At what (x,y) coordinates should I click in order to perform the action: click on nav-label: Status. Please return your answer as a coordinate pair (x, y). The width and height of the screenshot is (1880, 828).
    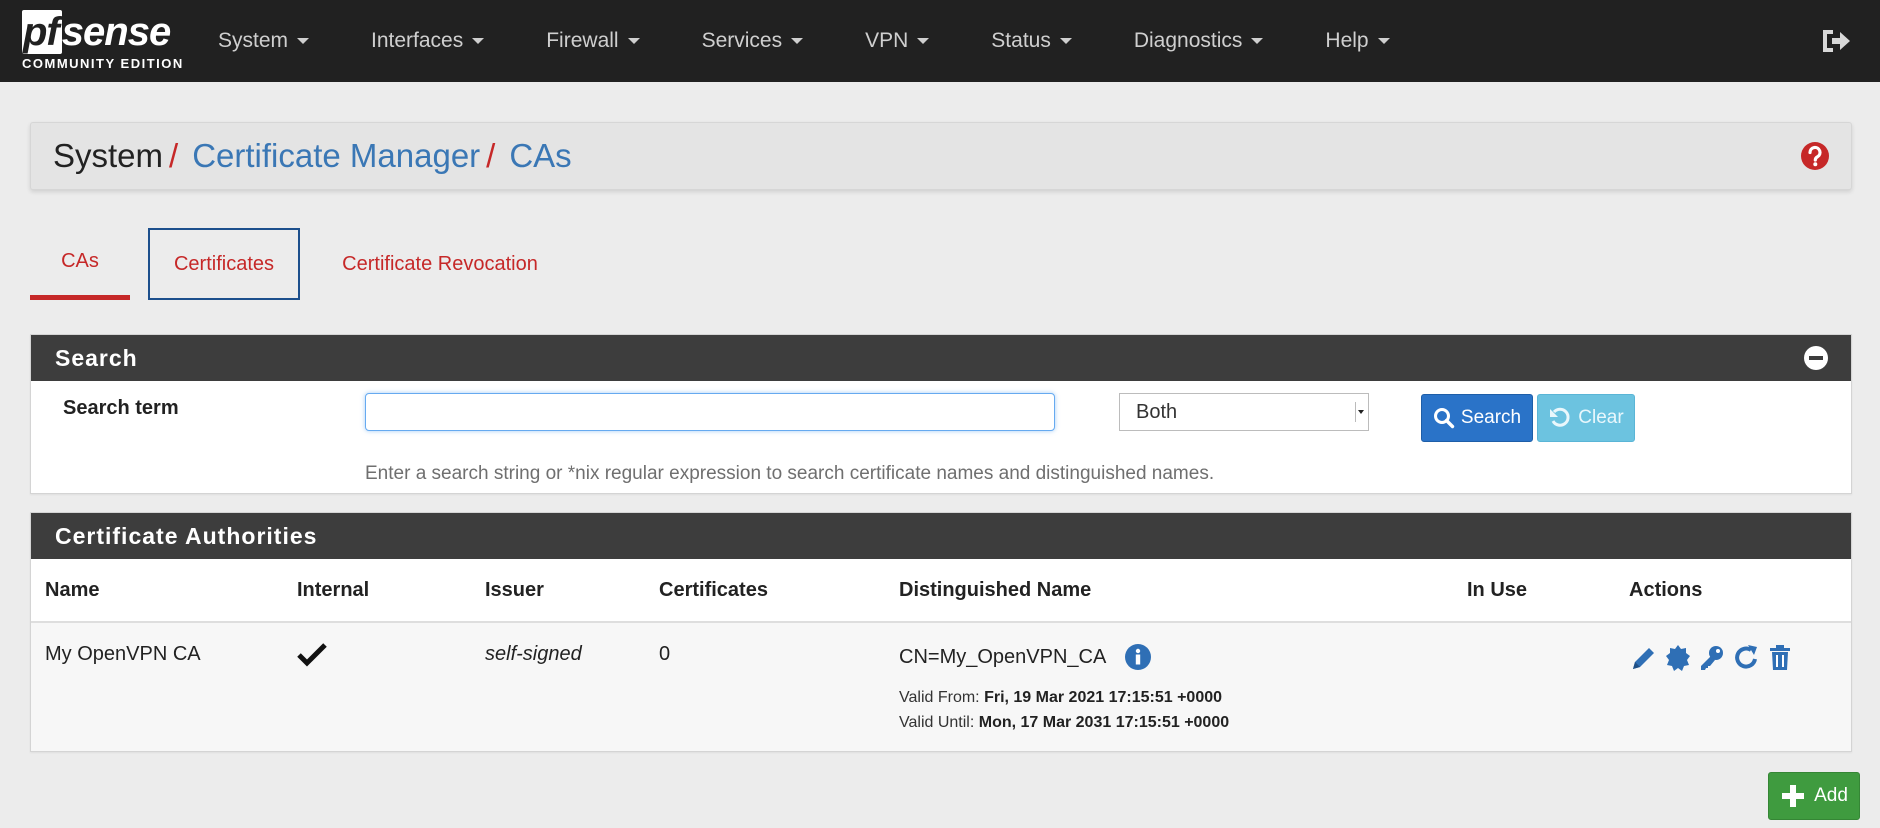
    Looking at the image, I should click on (1021, 40).